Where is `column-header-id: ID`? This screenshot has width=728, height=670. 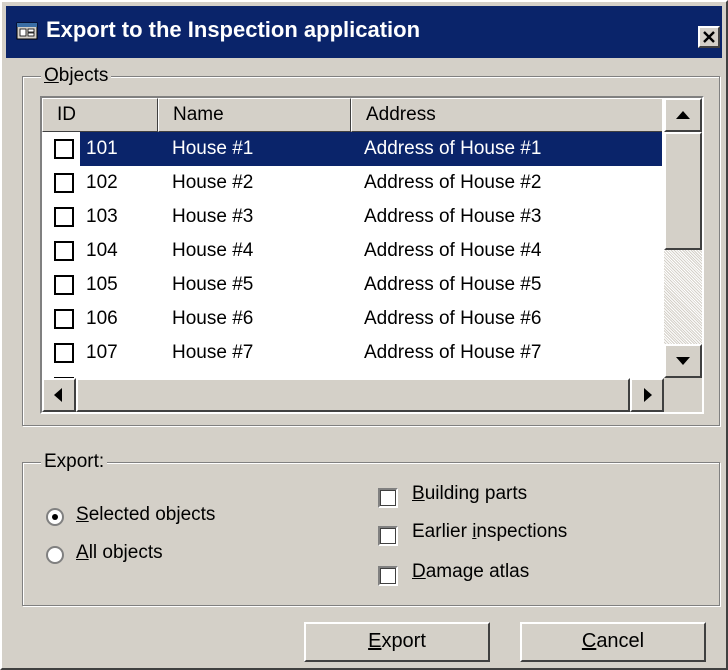
column-header-id: ID is located at coordinates (100, 115).